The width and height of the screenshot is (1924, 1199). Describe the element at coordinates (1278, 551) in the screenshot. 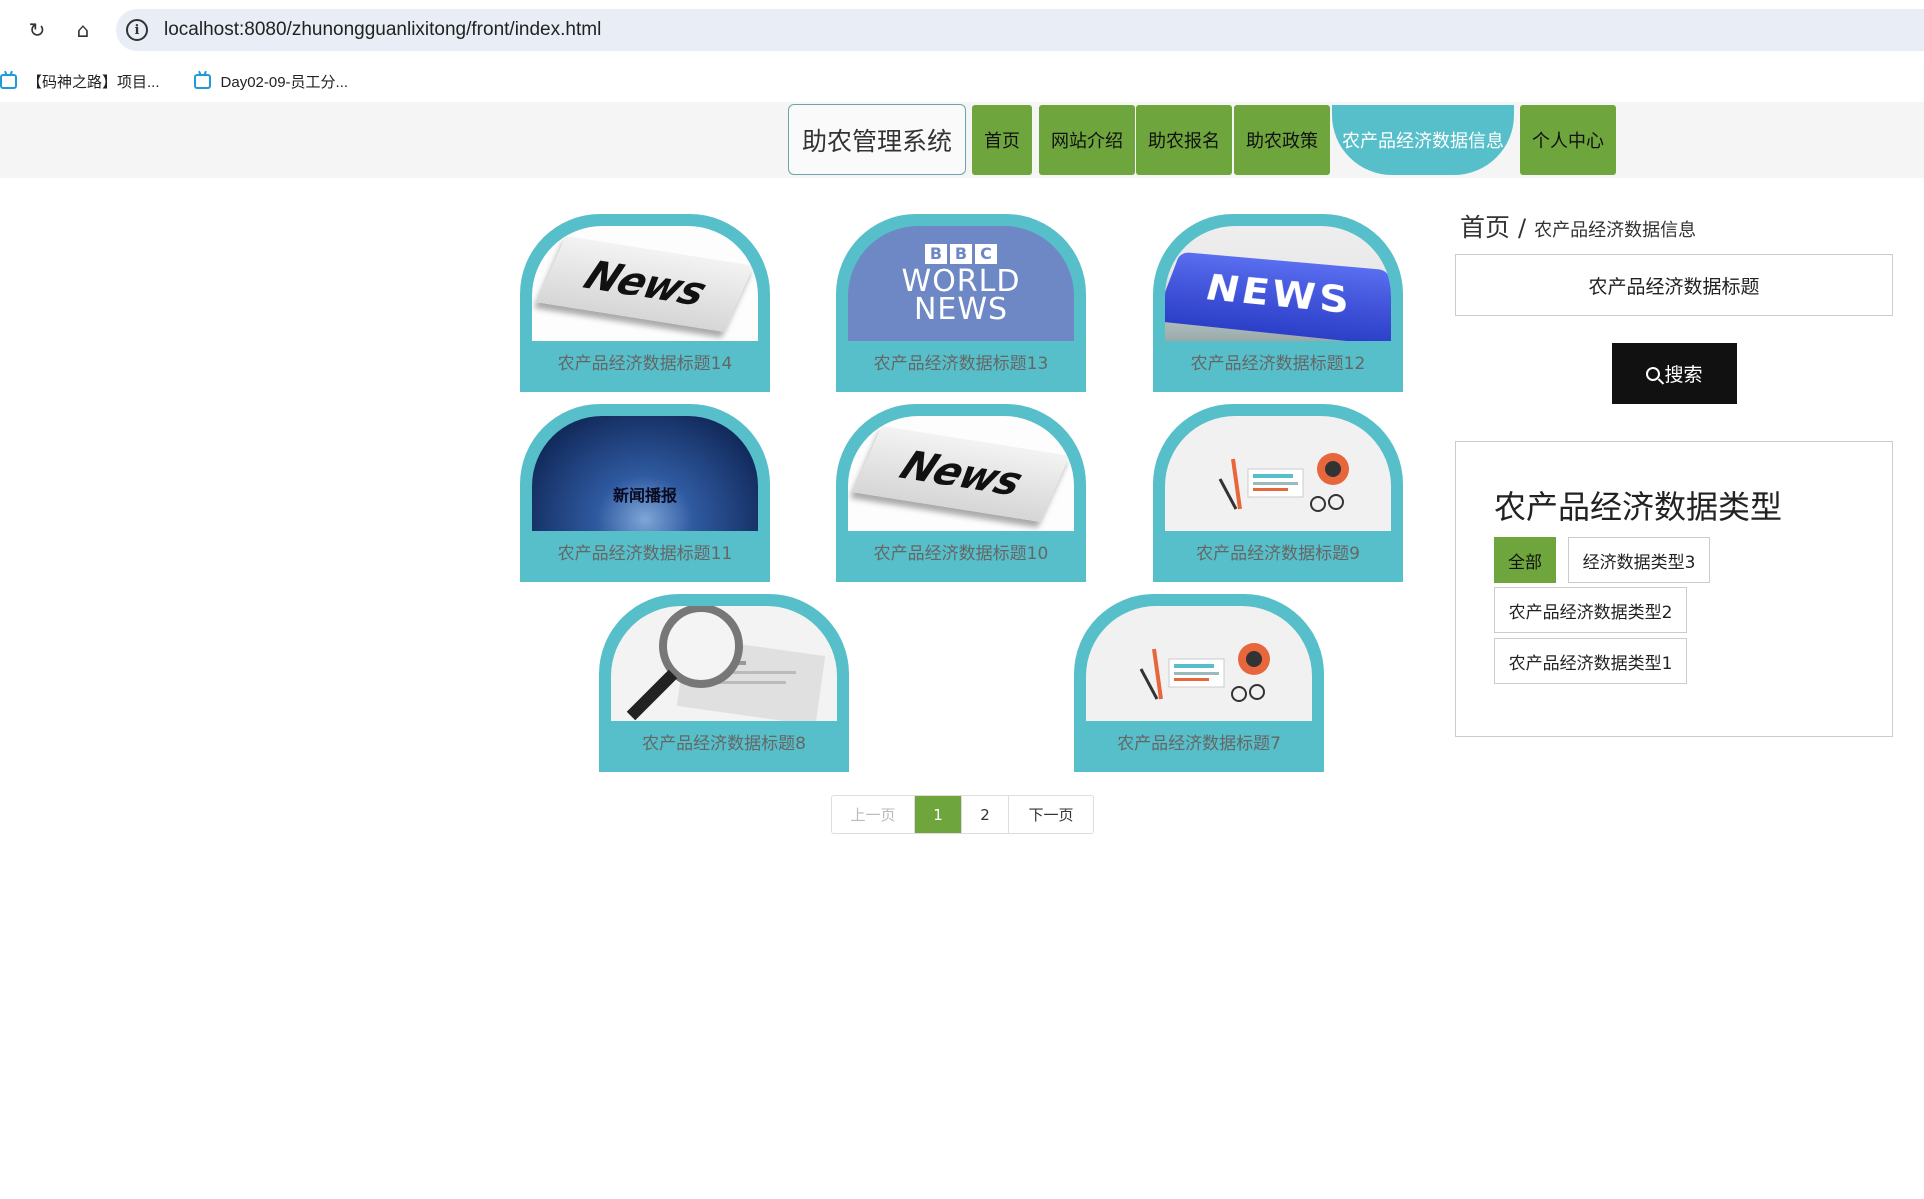

I see `card-title: 农产品经济数据标题9` at that location.